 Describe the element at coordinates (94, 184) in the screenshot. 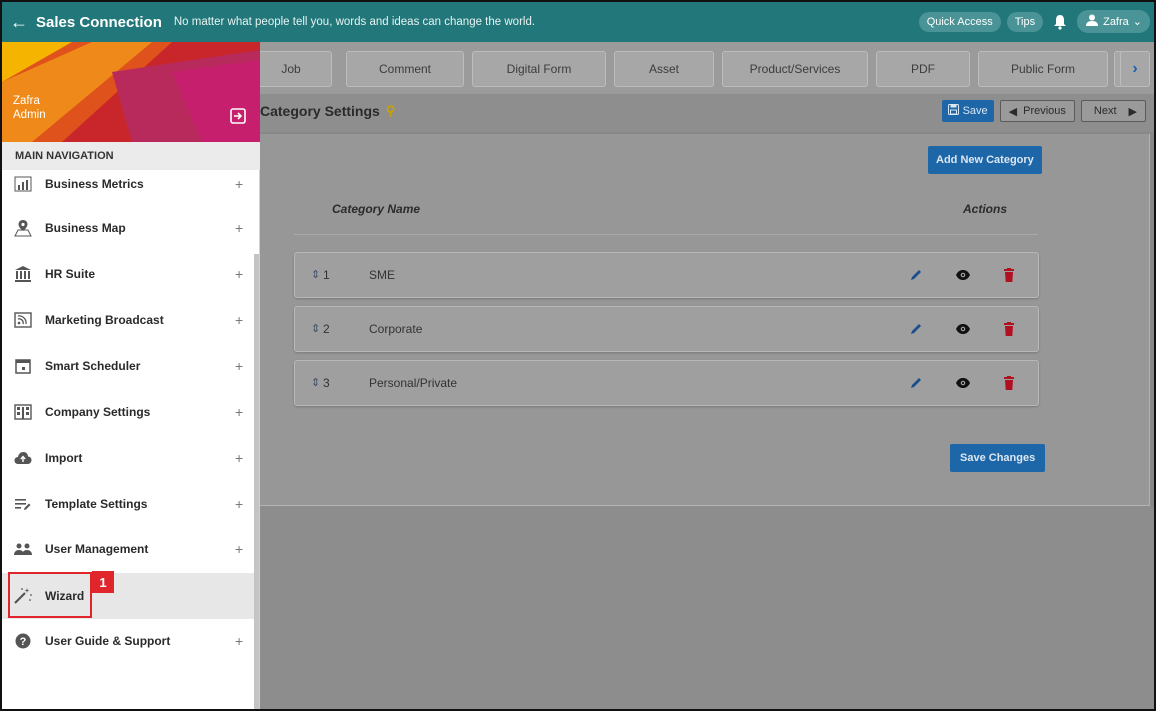

I see `sidebar-item-label: Business Metrics` at that location.